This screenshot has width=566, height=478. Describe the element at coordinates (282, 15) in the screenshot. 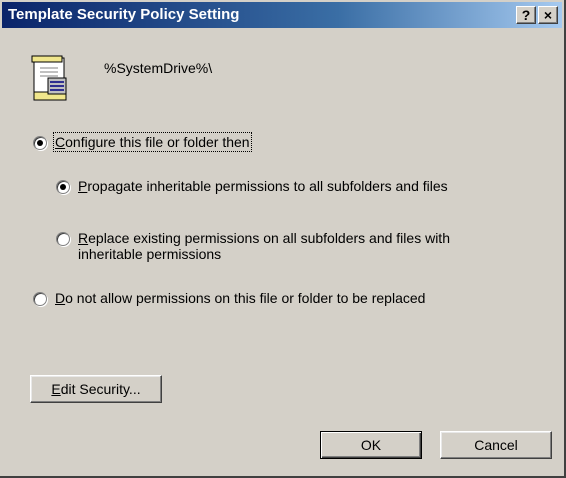

I see `title-bar: Template Security Policy Setting ? ×` at that location.